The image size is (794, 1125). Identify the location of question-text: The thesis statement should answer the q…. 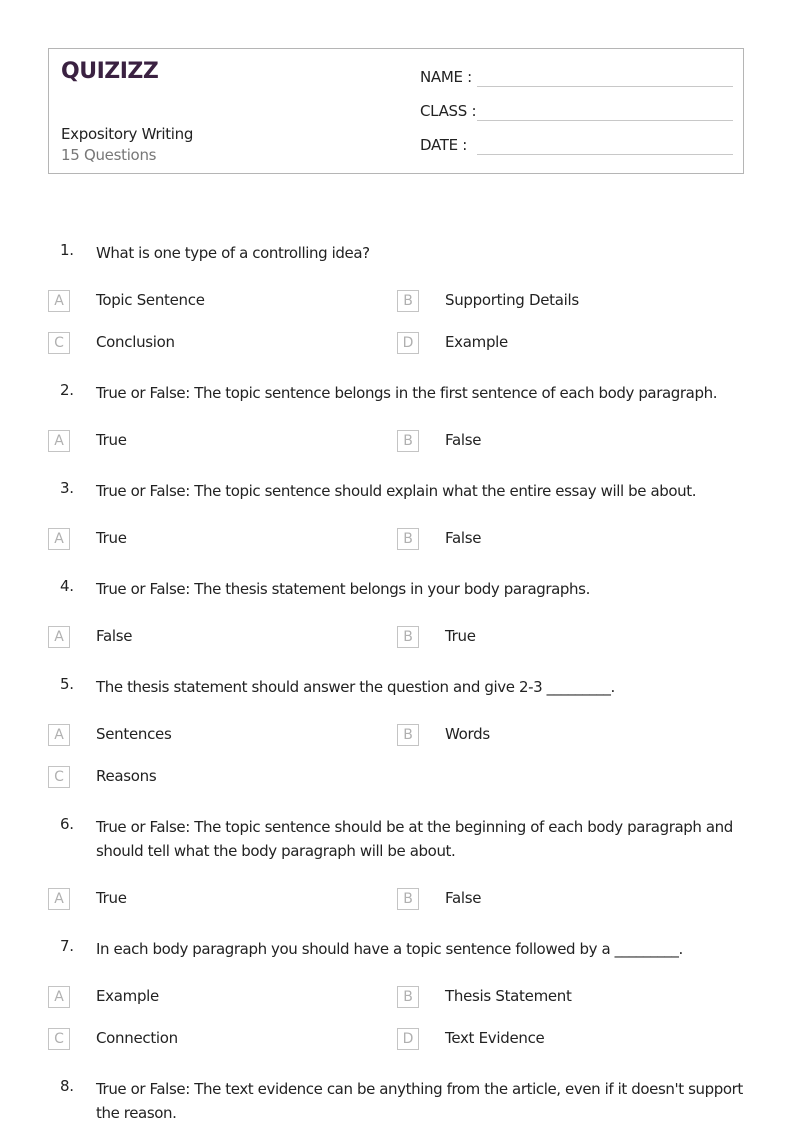
(355, 687).